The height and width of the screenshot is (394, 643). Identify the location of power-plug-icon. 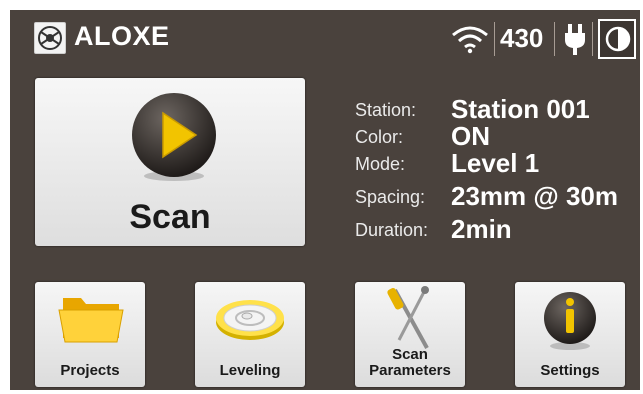
(575, 39).